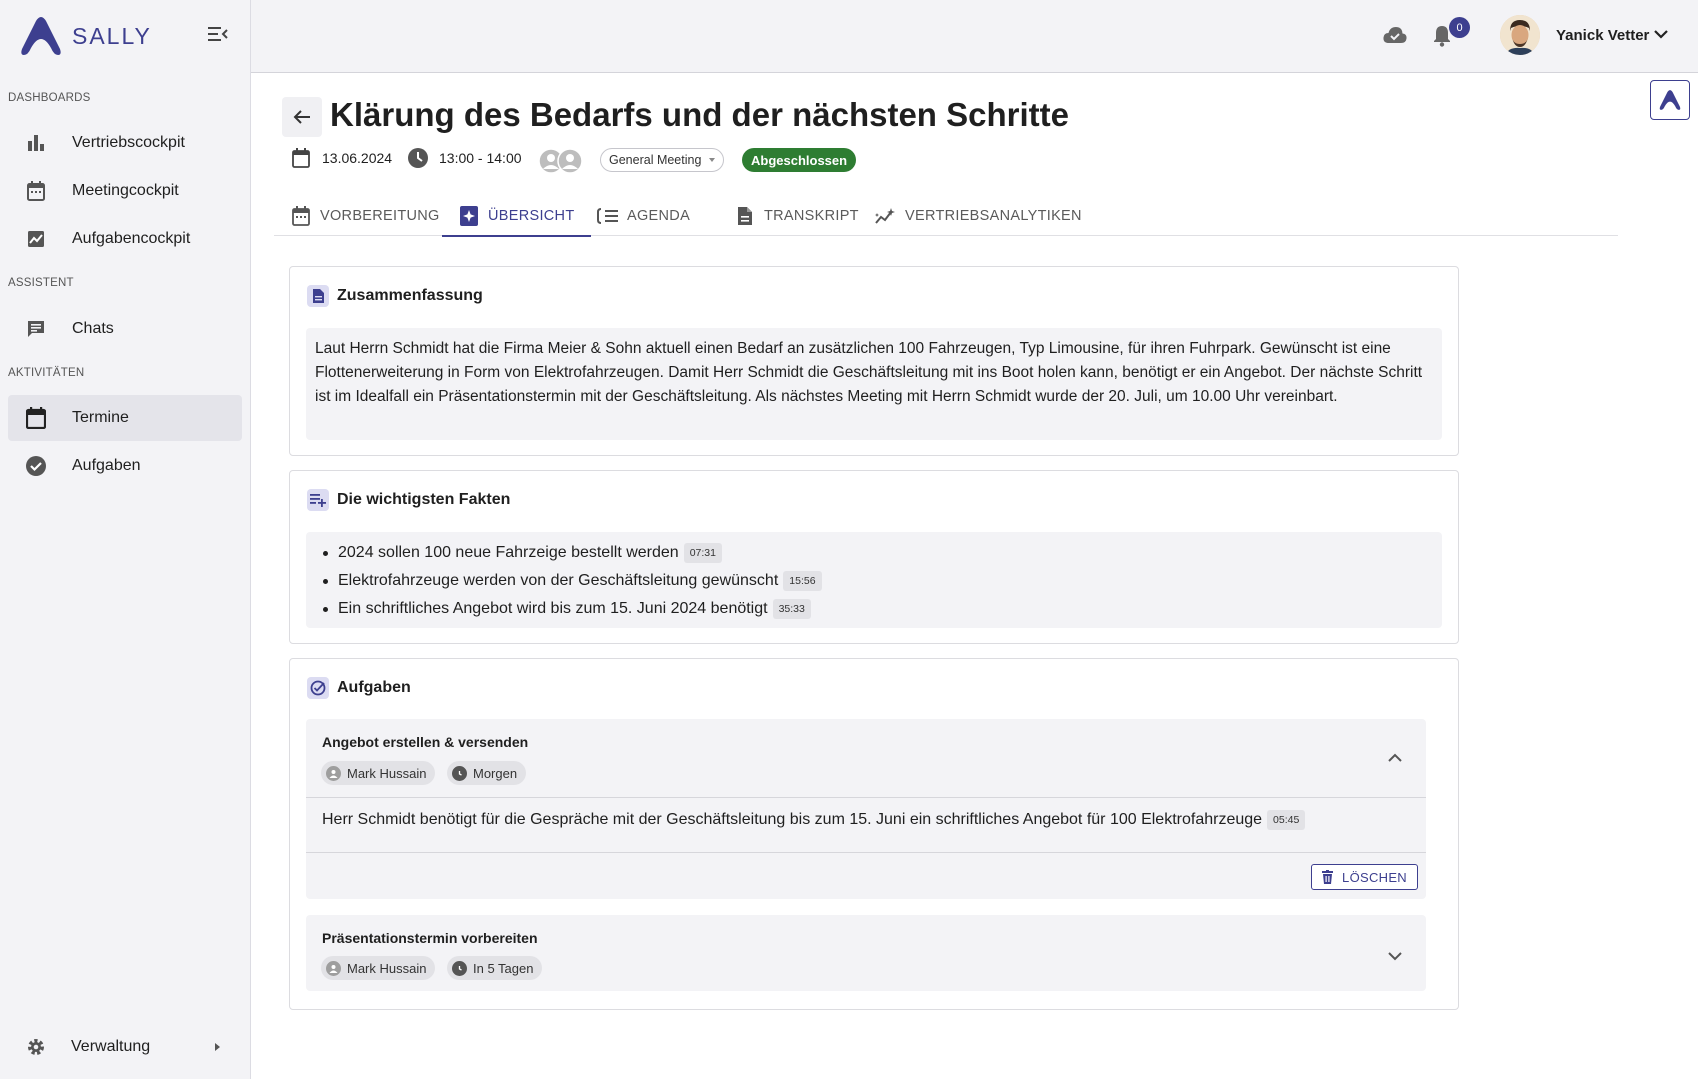 This screenshot has height=1079, width=1698. I want to click on back-button, so click(302, 117).